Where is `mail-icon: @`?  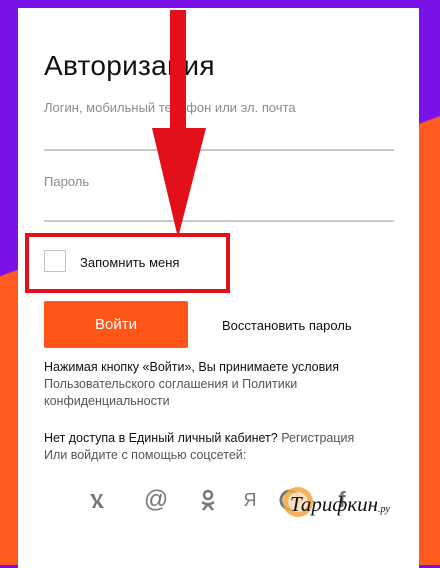 mail-icon: @ is located at coordinates (156, 500).